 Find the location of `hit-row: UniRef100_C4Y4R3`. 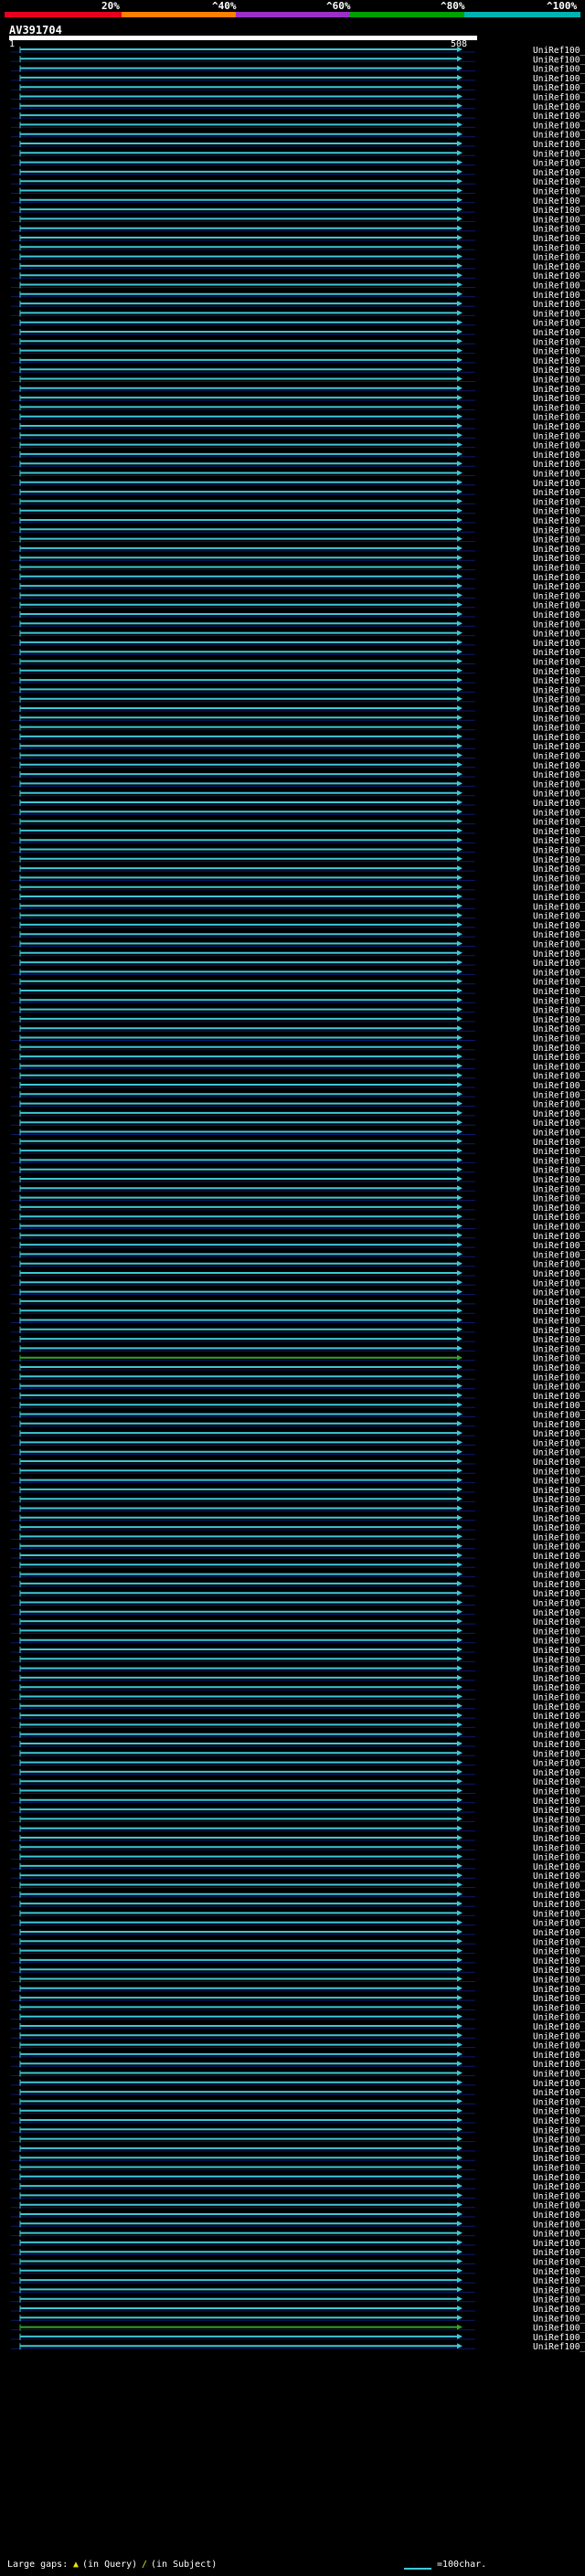

hit-row: UniRef100_C4Y4R3 is located at coordinates (298, 2159).